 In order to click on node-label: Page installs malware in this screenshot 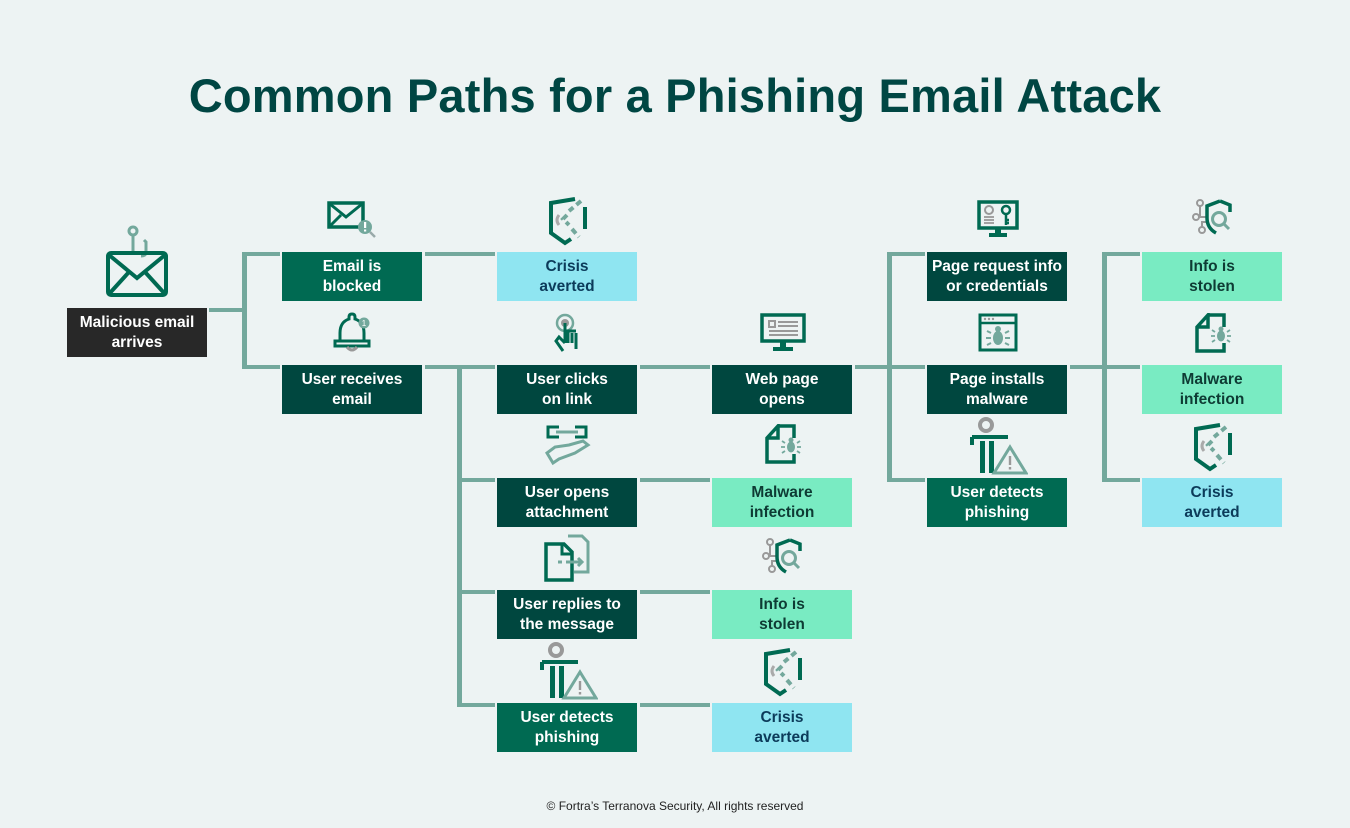, I will do `click(997, 389)`.